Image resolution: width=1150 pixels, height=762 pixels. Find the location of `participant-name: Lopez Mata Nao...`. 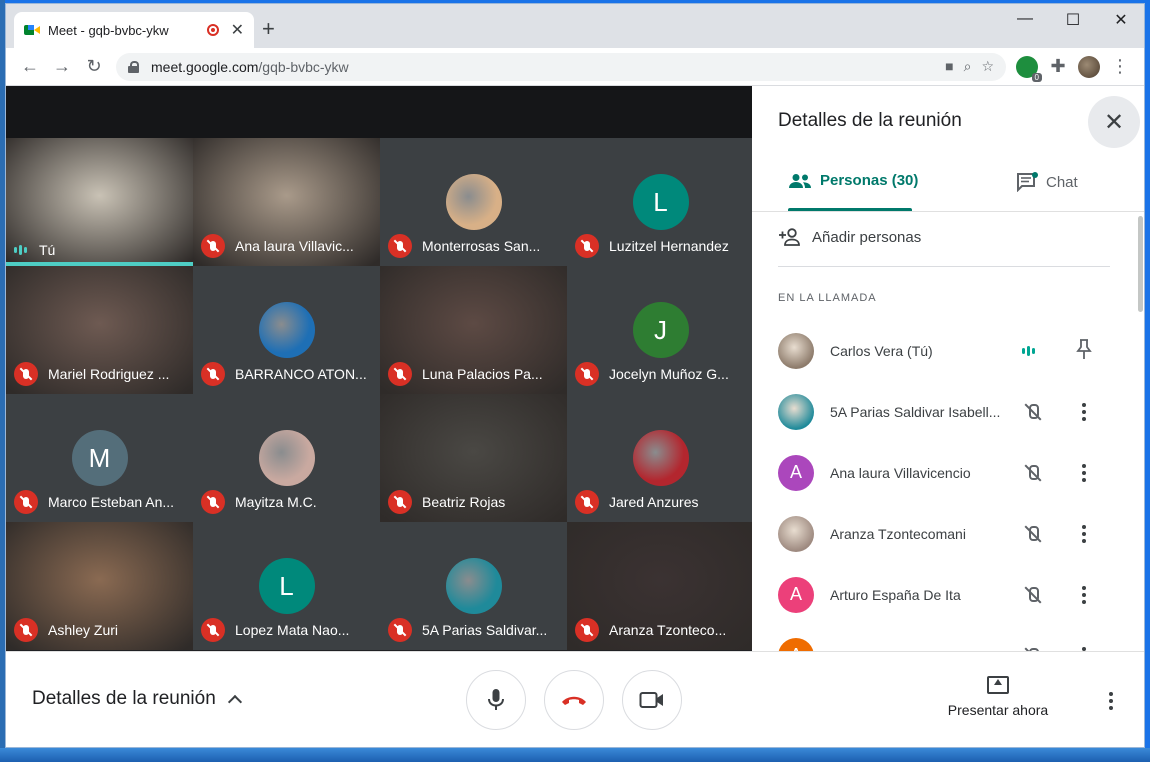

participant-name: Lopez Mata Nao... is located at coordinates (292, 630).